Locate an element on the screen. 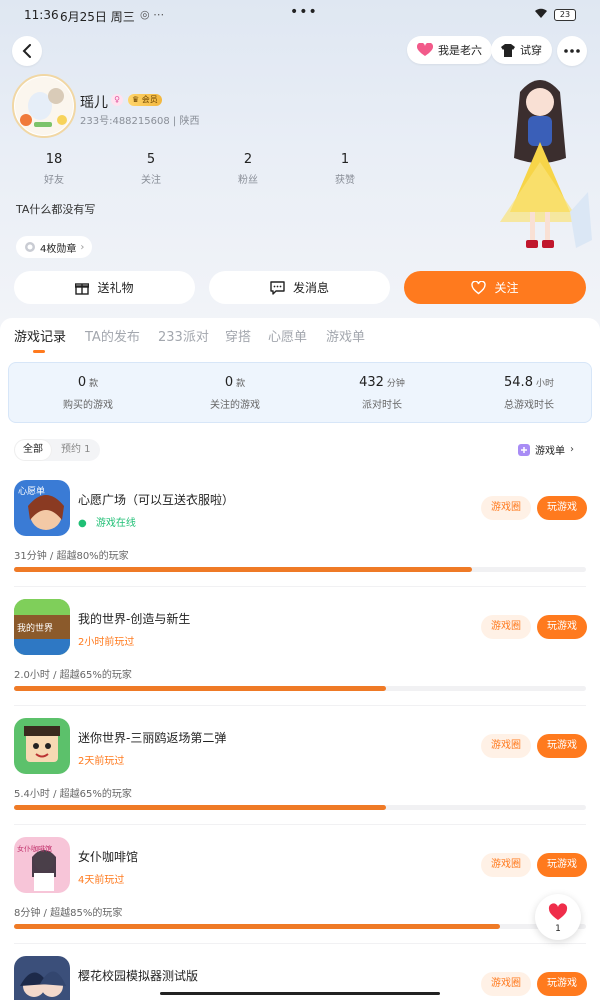  tab-outfits: 穿搭 is located at coordinates (238, 335).